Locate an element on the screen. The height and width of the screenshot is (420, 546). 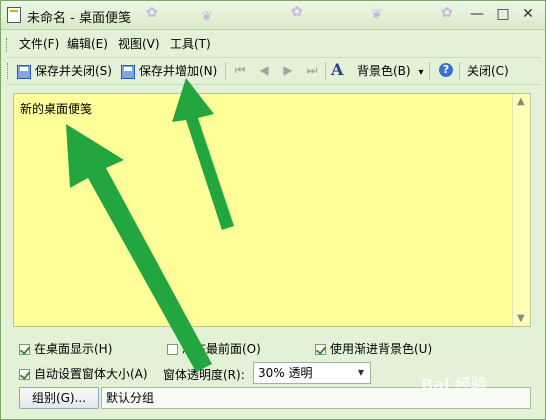
save-and-close-label: 保存并关闭(S) is located at coordinates (73, 71).